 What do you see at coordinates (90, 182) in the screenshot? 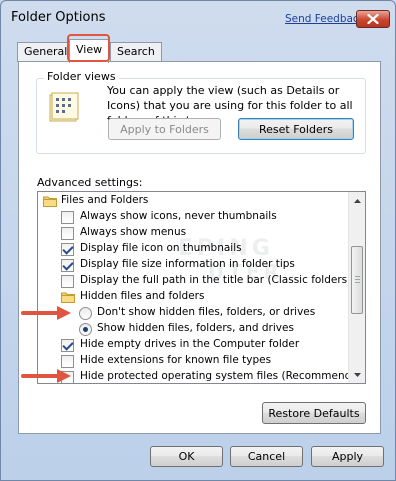
I see `advanced-settings-label: Advanced settings:` at bounding box center [90, 182].